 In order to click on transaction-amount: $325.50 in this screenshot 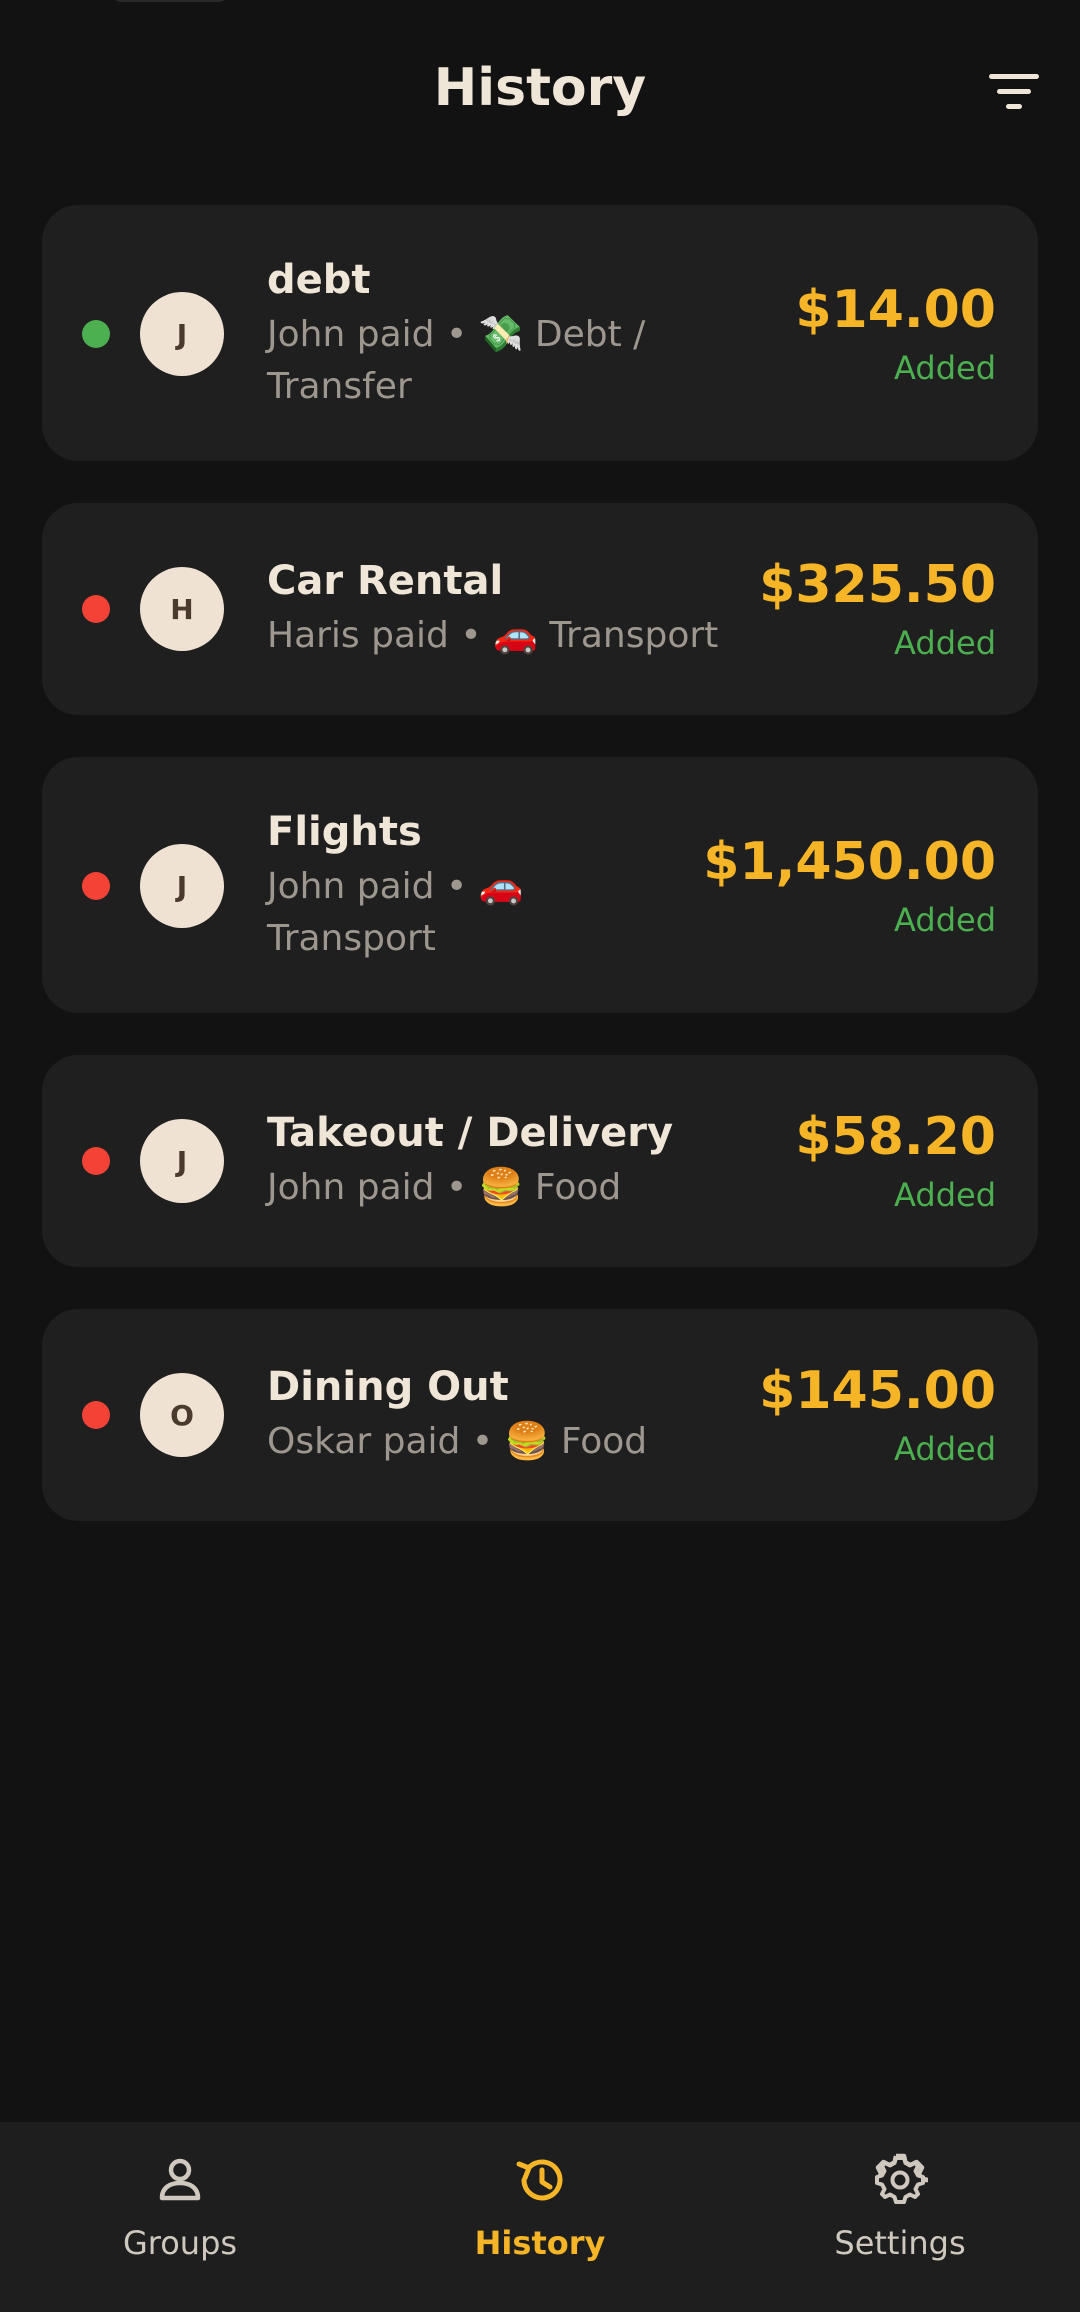, I will do `click(877, 585)`.